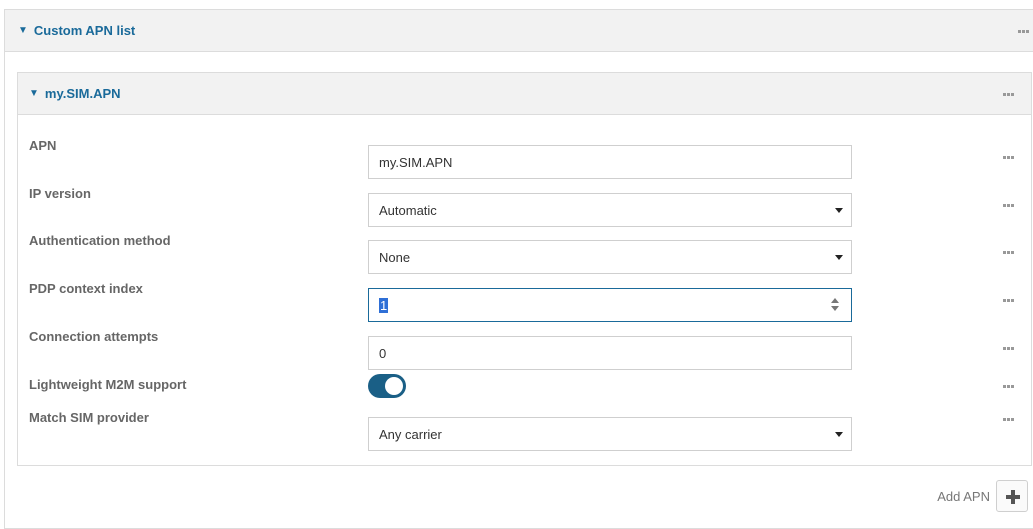 The width and height of the screenshot is (1033, 529). I want to click on conn-attempts-input: 0, so click(610, 353).